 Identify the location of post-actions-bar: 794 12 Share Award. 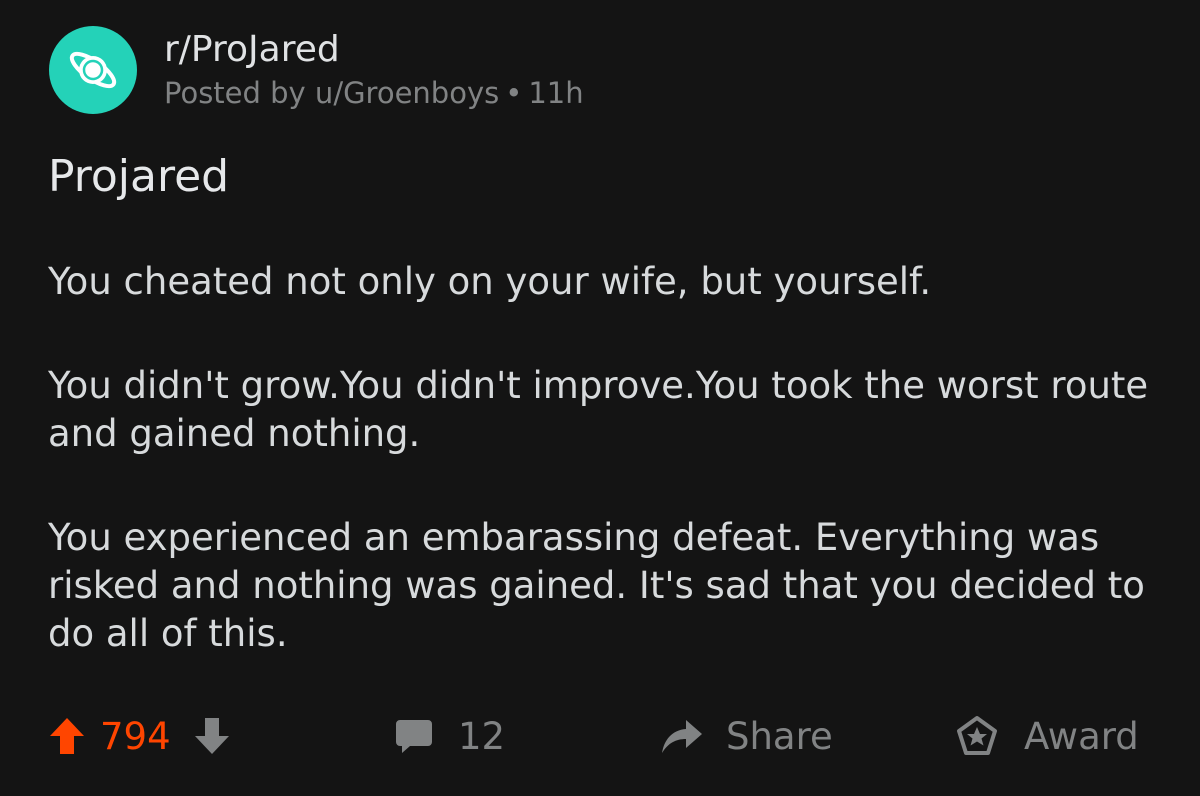
(603, 736).